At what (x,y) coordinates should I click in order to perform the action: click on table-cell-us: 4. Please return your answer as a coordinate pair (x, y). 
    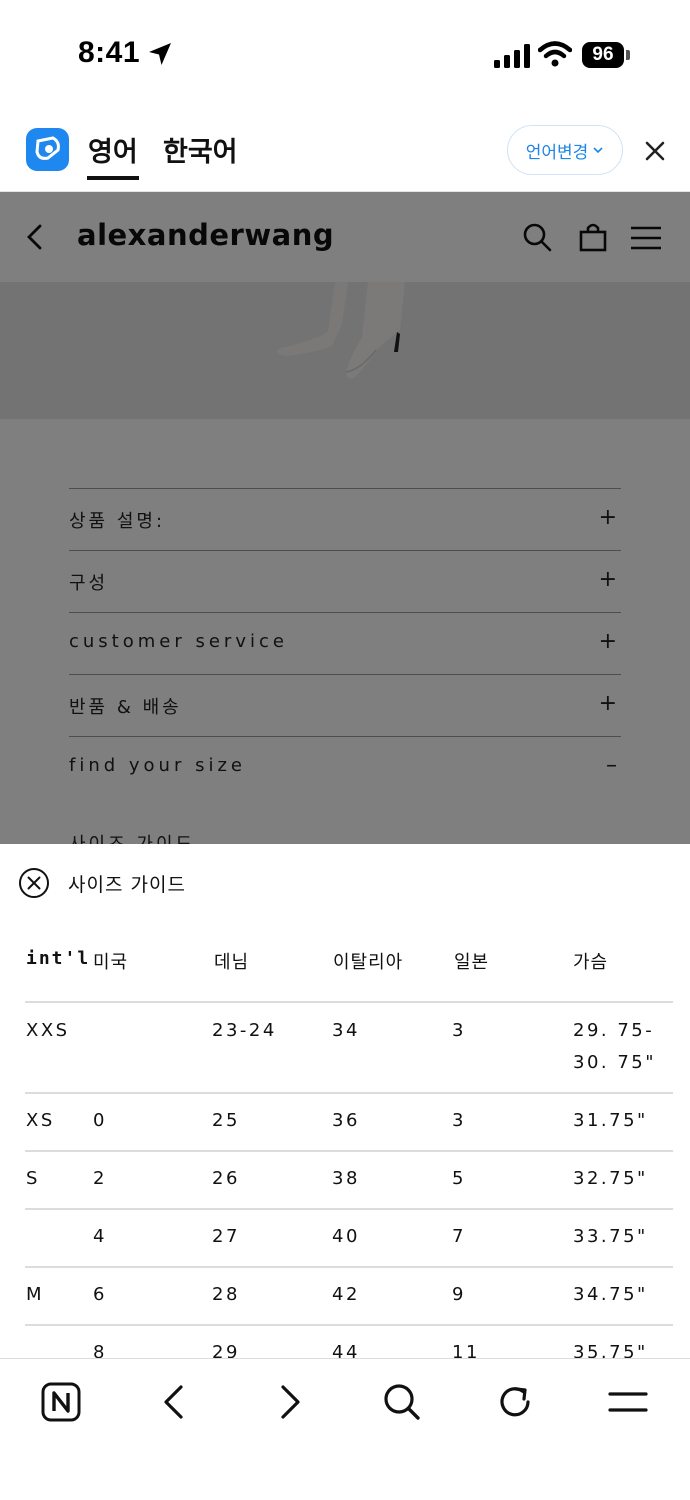
    Looking at the image, I should click on (100, 1236).